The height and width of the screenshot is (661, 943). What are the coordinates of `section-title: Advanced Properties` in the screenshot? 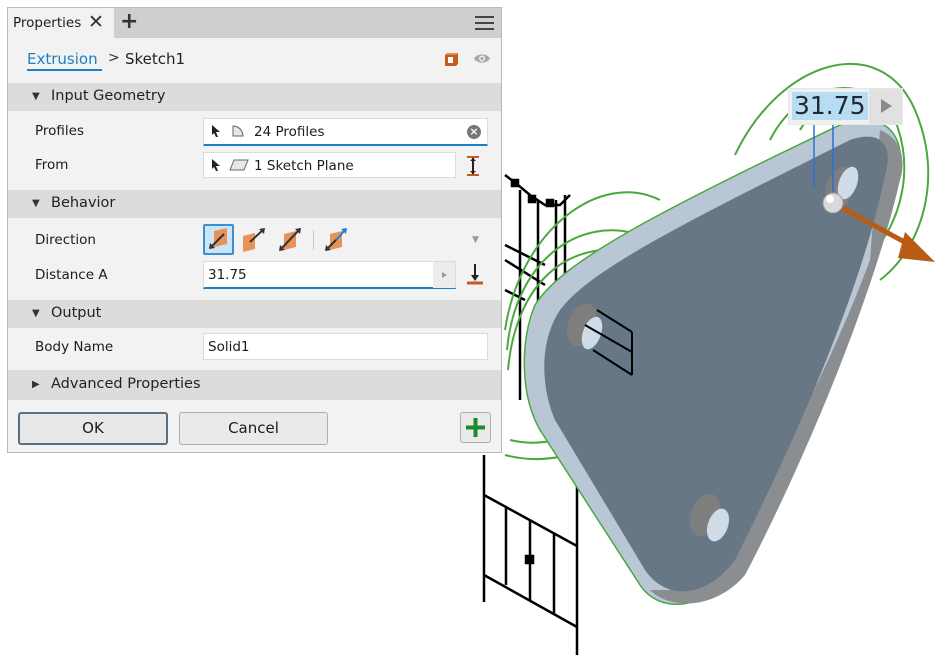 It's located at (126, 384).